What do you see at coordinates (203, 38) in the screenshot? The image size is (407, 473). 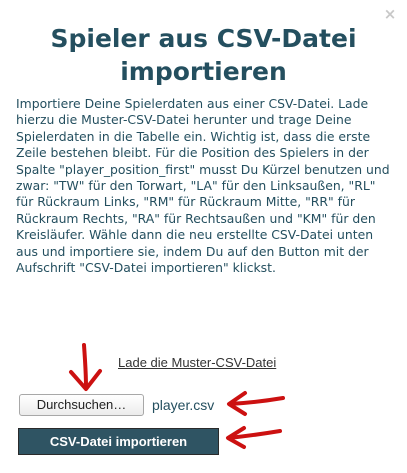 I see `dialog-title-line-1: Spieler aus CSV-Datei` at bounding box center [203, 38].